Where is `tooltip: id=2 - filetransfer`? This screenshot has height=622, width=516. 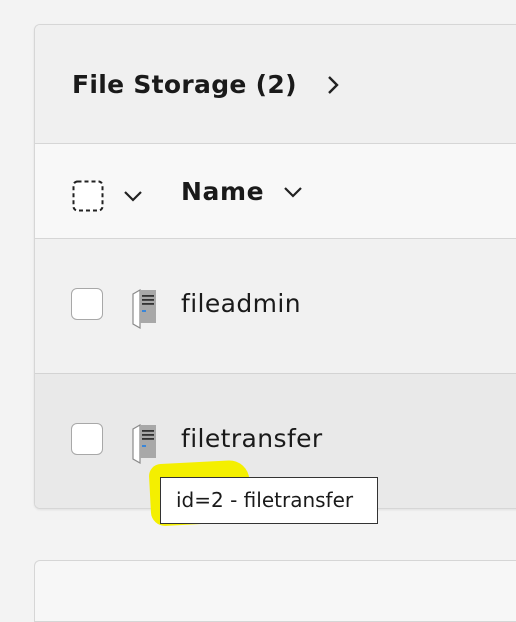 tooltip: id=2 - filetransfer is located at coordinates (269, 500).